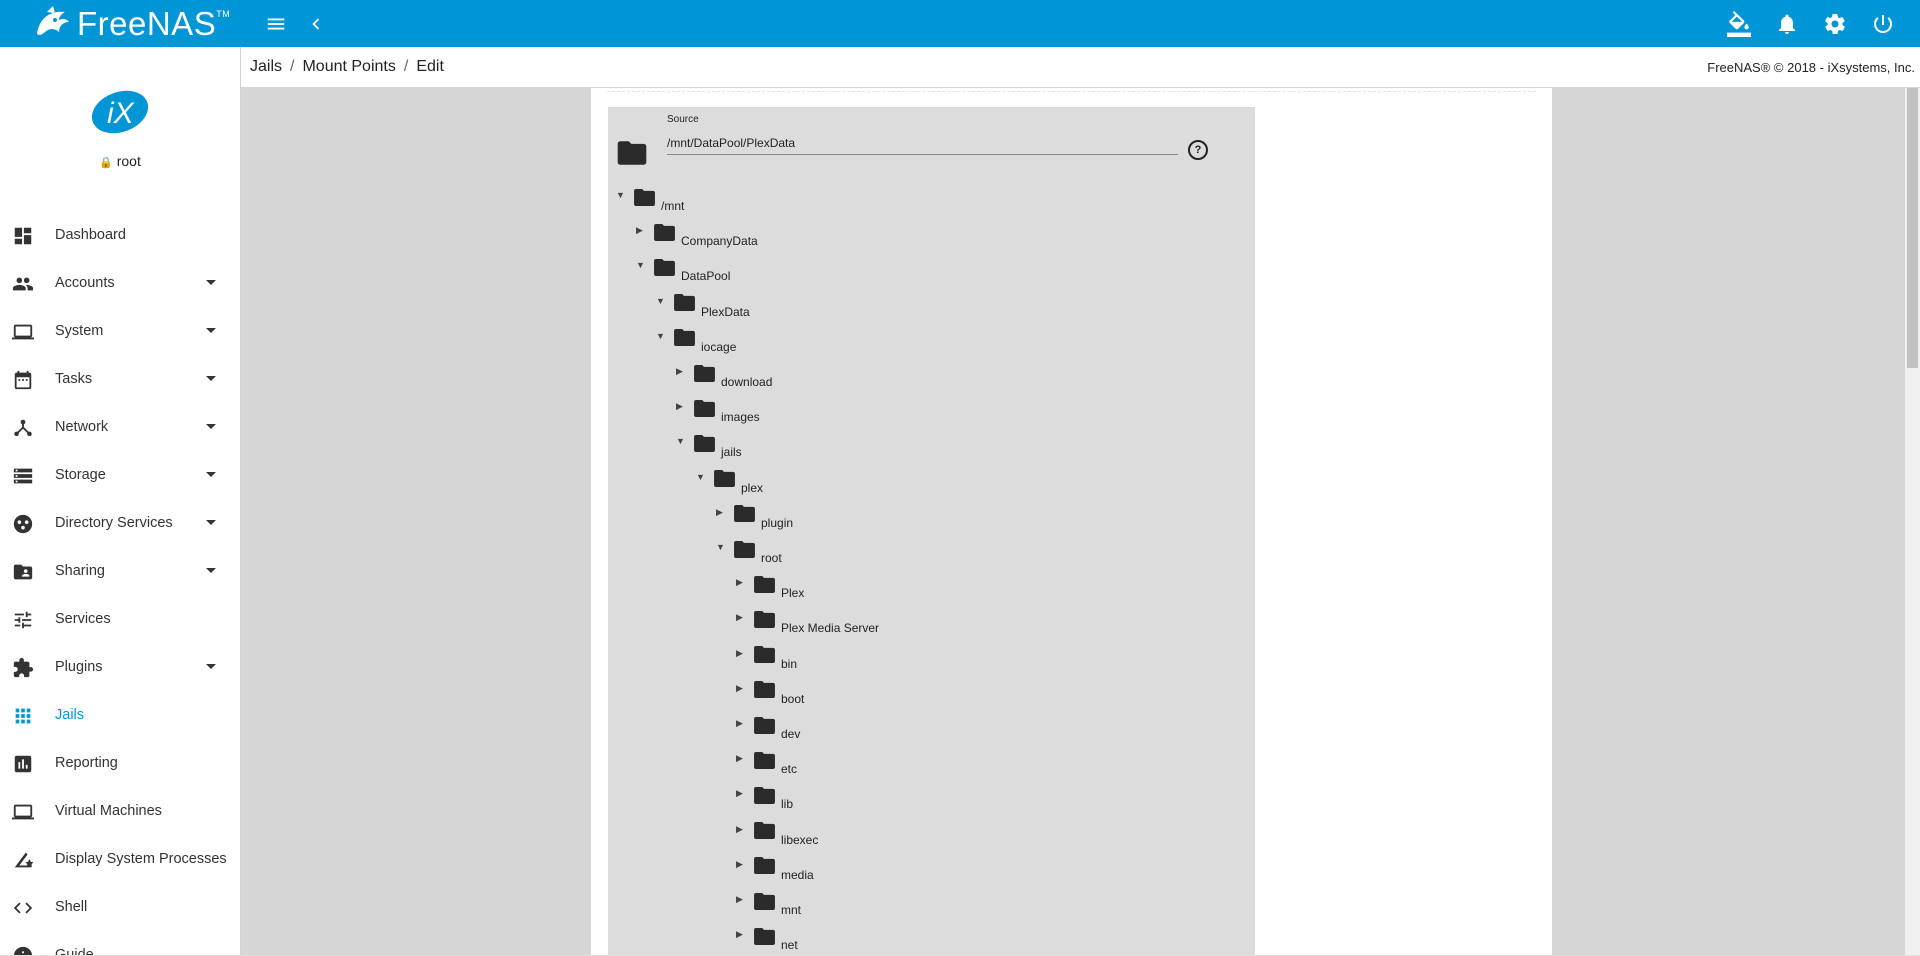  What do you see at coordinates (120, 283) in the screenshot?
I see `sidebar-item-accounts: Accounts` at bounding box center [120, 283].